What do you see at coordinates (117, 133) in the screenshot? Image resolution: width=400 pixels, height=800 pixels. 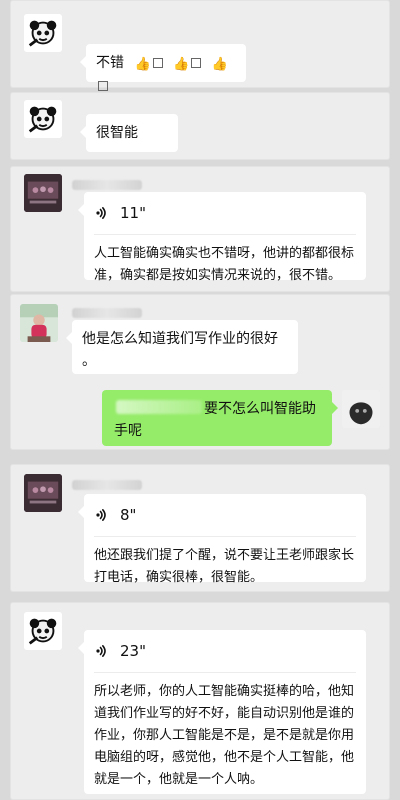 I see `message-text: 很智能` at bounding box center [117, 133].